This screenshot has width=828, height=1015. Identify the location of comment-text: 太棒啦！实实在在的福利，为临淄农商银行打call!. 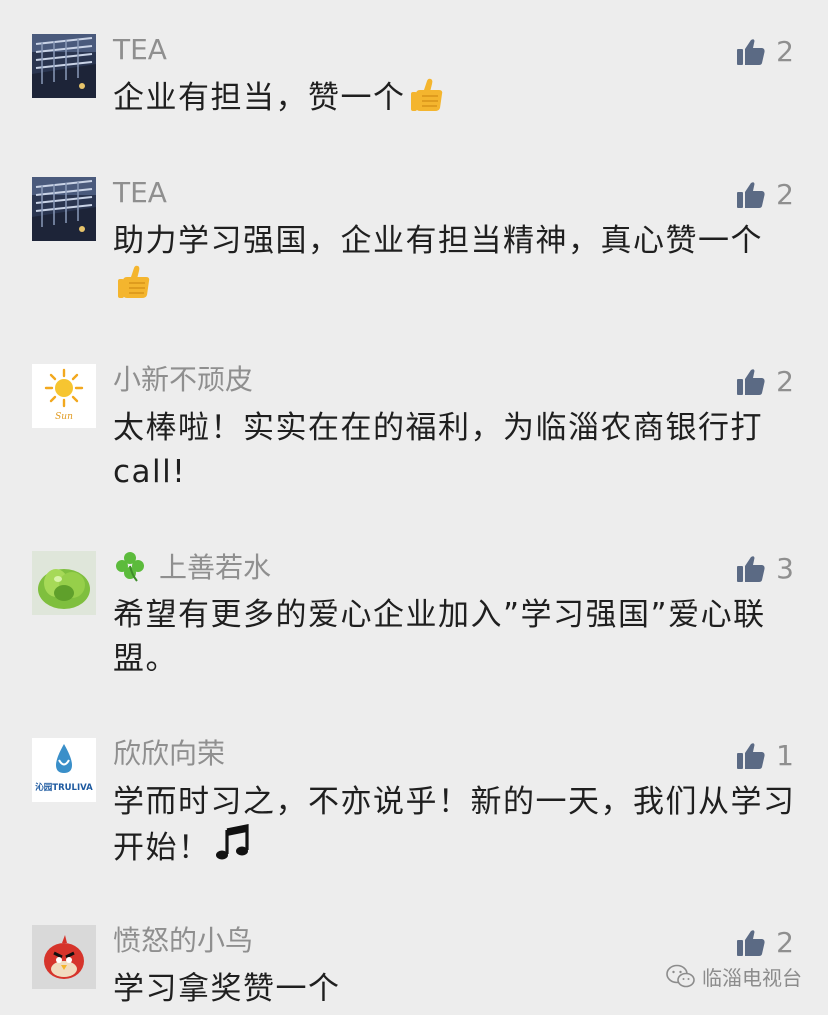
(438, 450).